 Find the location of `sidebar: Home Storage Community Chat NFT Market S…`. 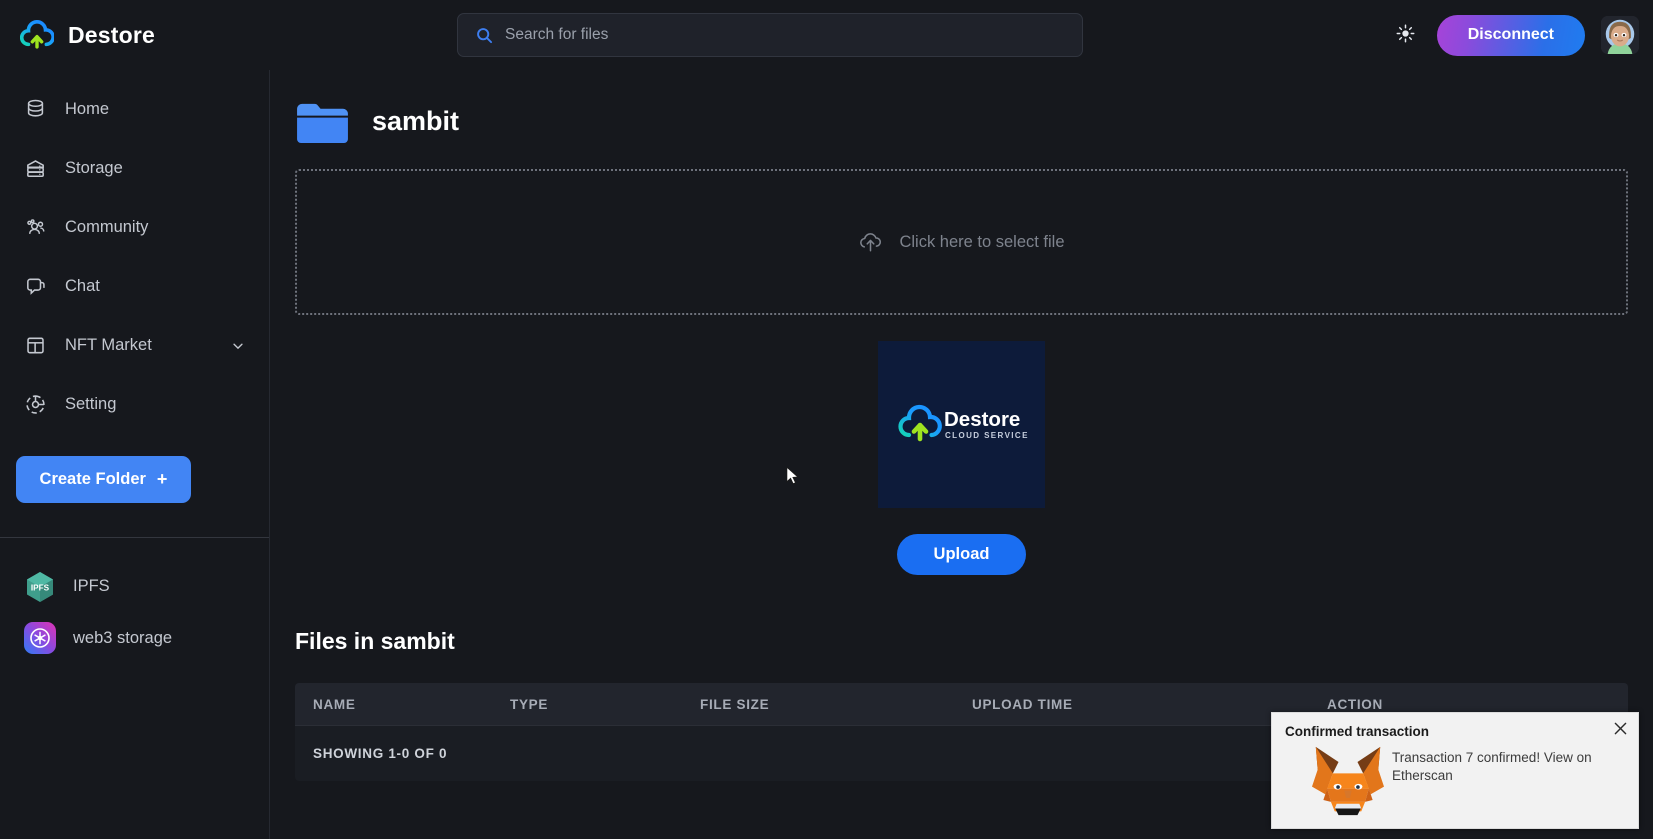

sidebar: Home Storage Community Chat NFT Market S… is located at coordinates (135, 454).